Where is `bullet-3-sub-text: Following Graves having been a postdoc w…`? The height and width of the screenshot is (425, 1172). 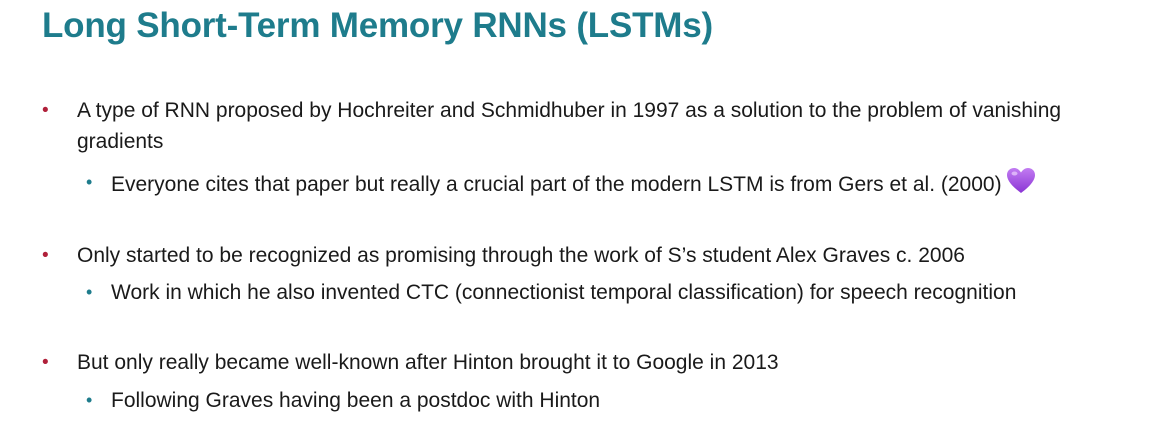
bullet-3-sub-text: Following Graves having been a postdoc w… is located at coordinates (356, 400).